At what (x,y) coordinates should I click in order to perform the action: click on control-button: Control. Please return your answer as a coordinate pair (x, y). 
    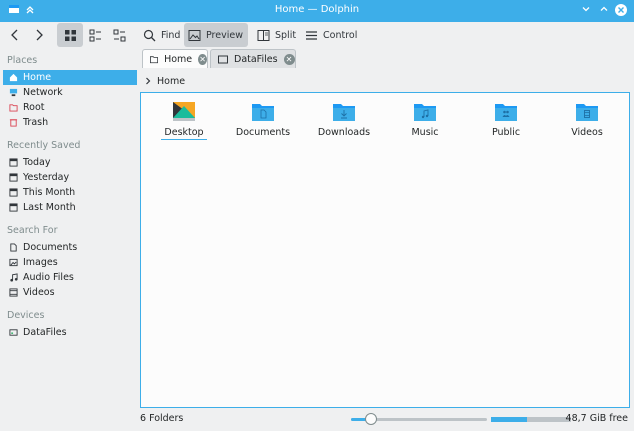
    Looking at the image, I should click on (331, 35).